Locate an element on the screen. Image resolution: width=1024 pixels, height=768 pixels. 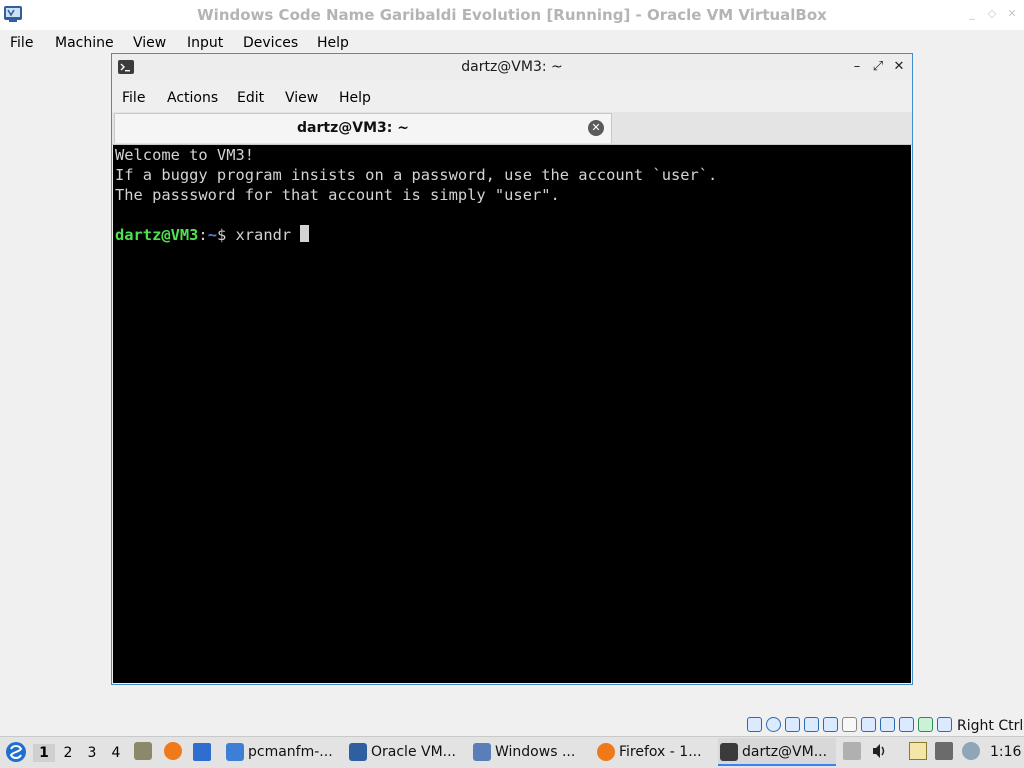
terminal-icon is located at coordinates (729, 752).